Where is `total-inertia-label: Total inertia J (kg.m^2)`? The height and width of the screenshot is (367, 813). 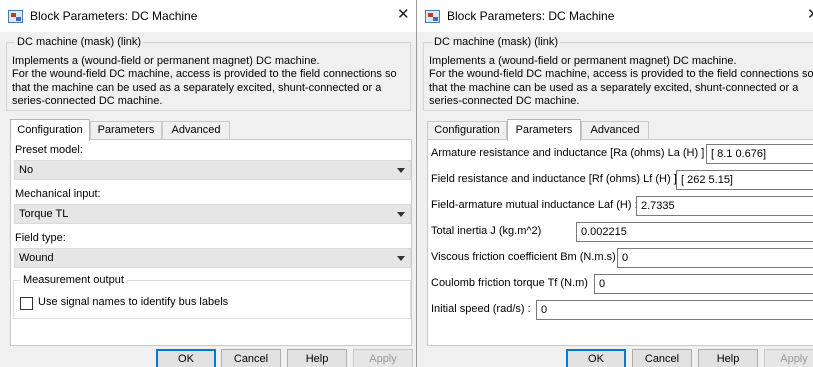 total-inertia-label: Total inertia J (kg.m^2) is located at coordinates (486, 231).